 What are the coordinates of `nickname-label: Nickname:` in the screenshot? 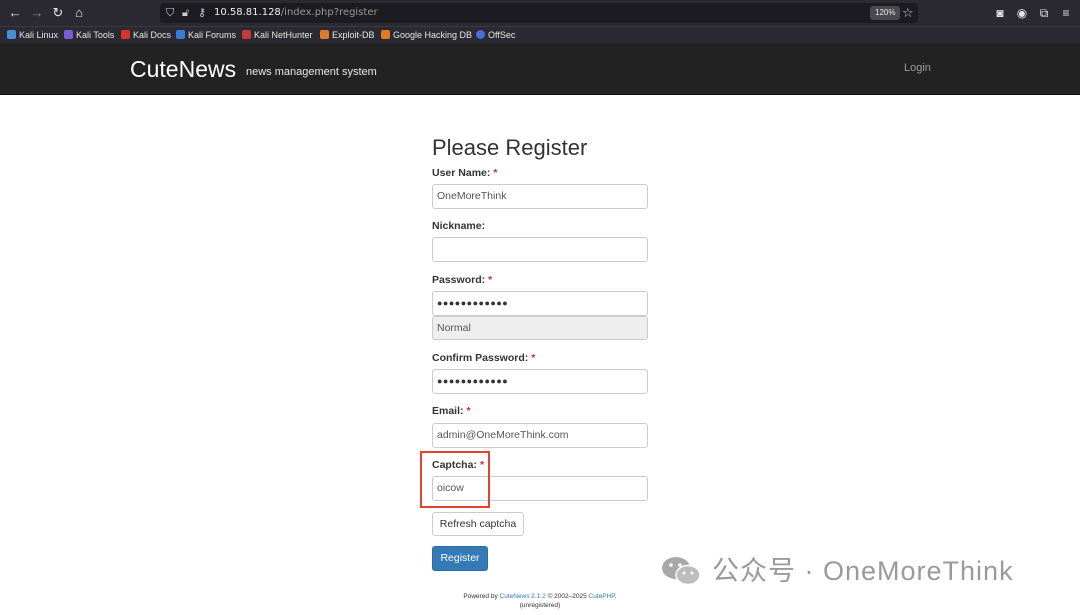 It's located at (459, 226).